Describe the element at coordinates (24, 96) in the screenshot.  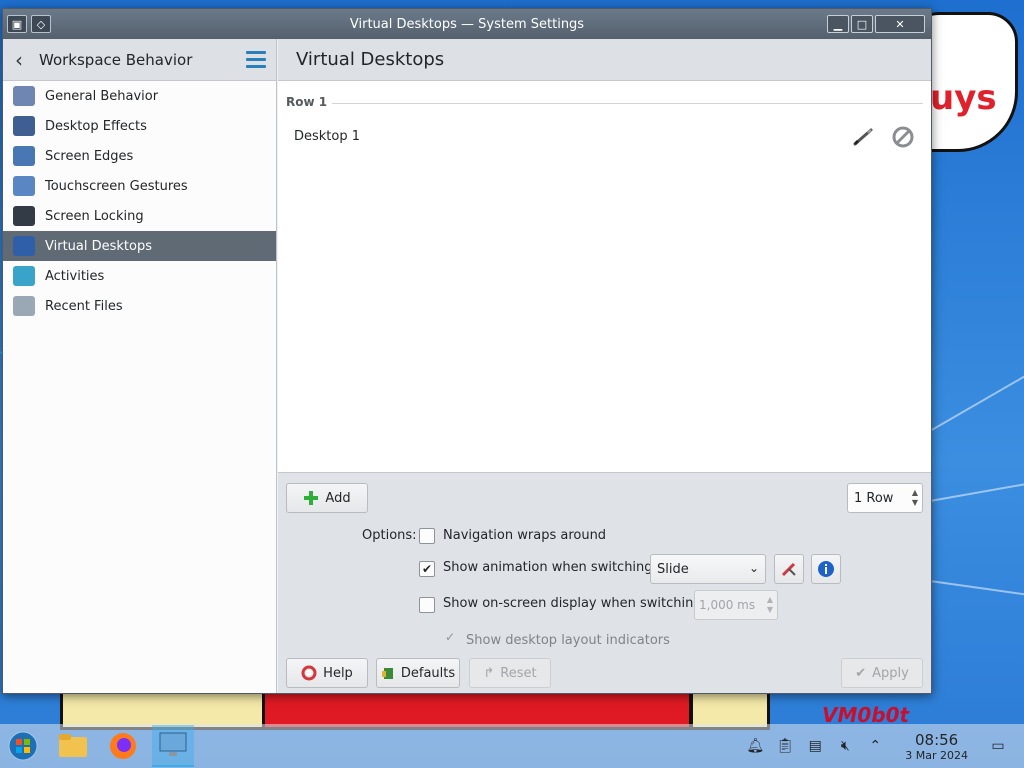
I see `general-behavior-icon` at that location.